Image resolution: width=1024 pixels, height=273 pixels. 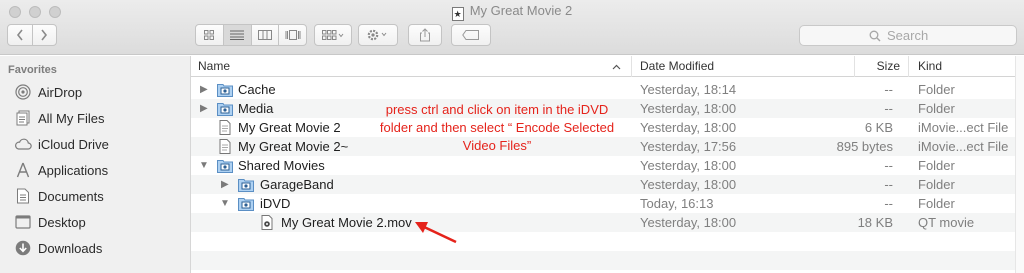 I want to click on quicktime-movie-icon, so click(x=267, y=222).